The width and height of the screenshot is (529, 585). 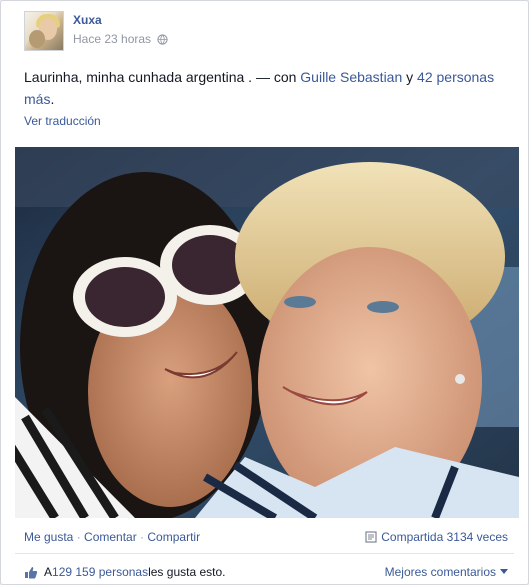 I want to click on comments-sort-label: Mejores comentarios, so click(x=440, y=572).